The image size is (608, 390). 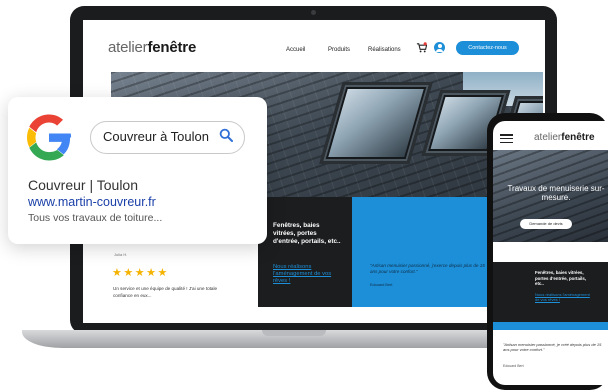 I want to click on user-account-icon, so click(x=439, y=47).